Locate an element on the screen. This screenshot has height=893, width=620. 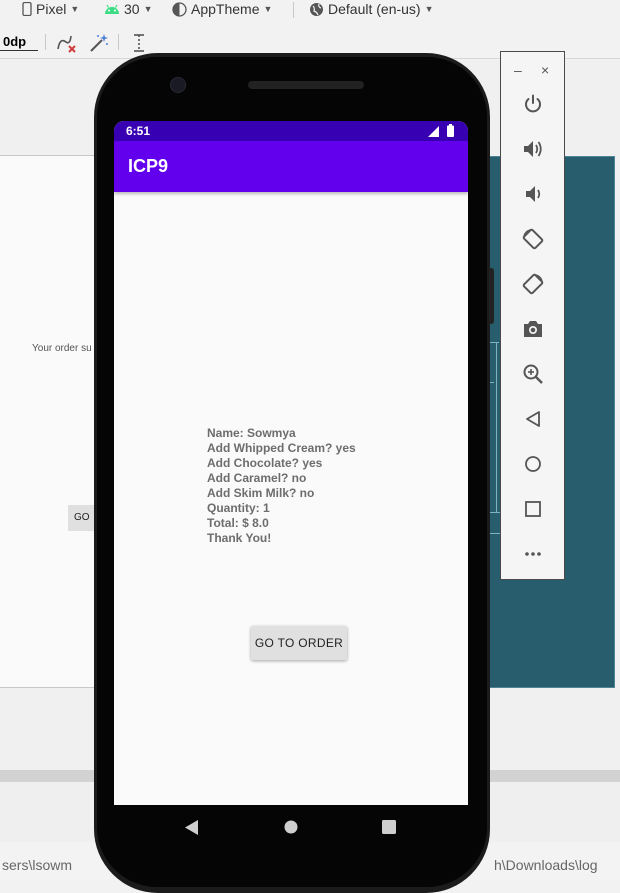
layout-preview is located at coordinates (48, 421).